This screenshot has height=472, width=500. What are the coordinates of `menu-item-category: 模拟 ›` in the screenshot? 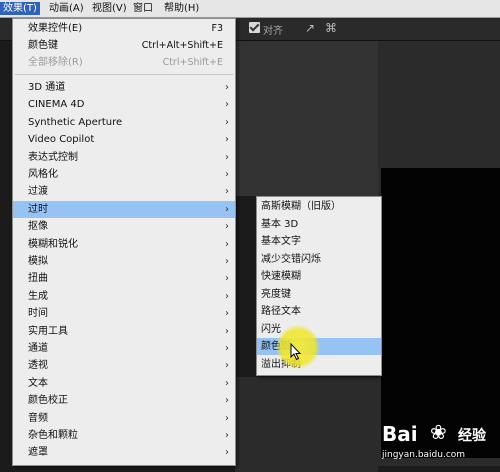 It's located at (124, 261).